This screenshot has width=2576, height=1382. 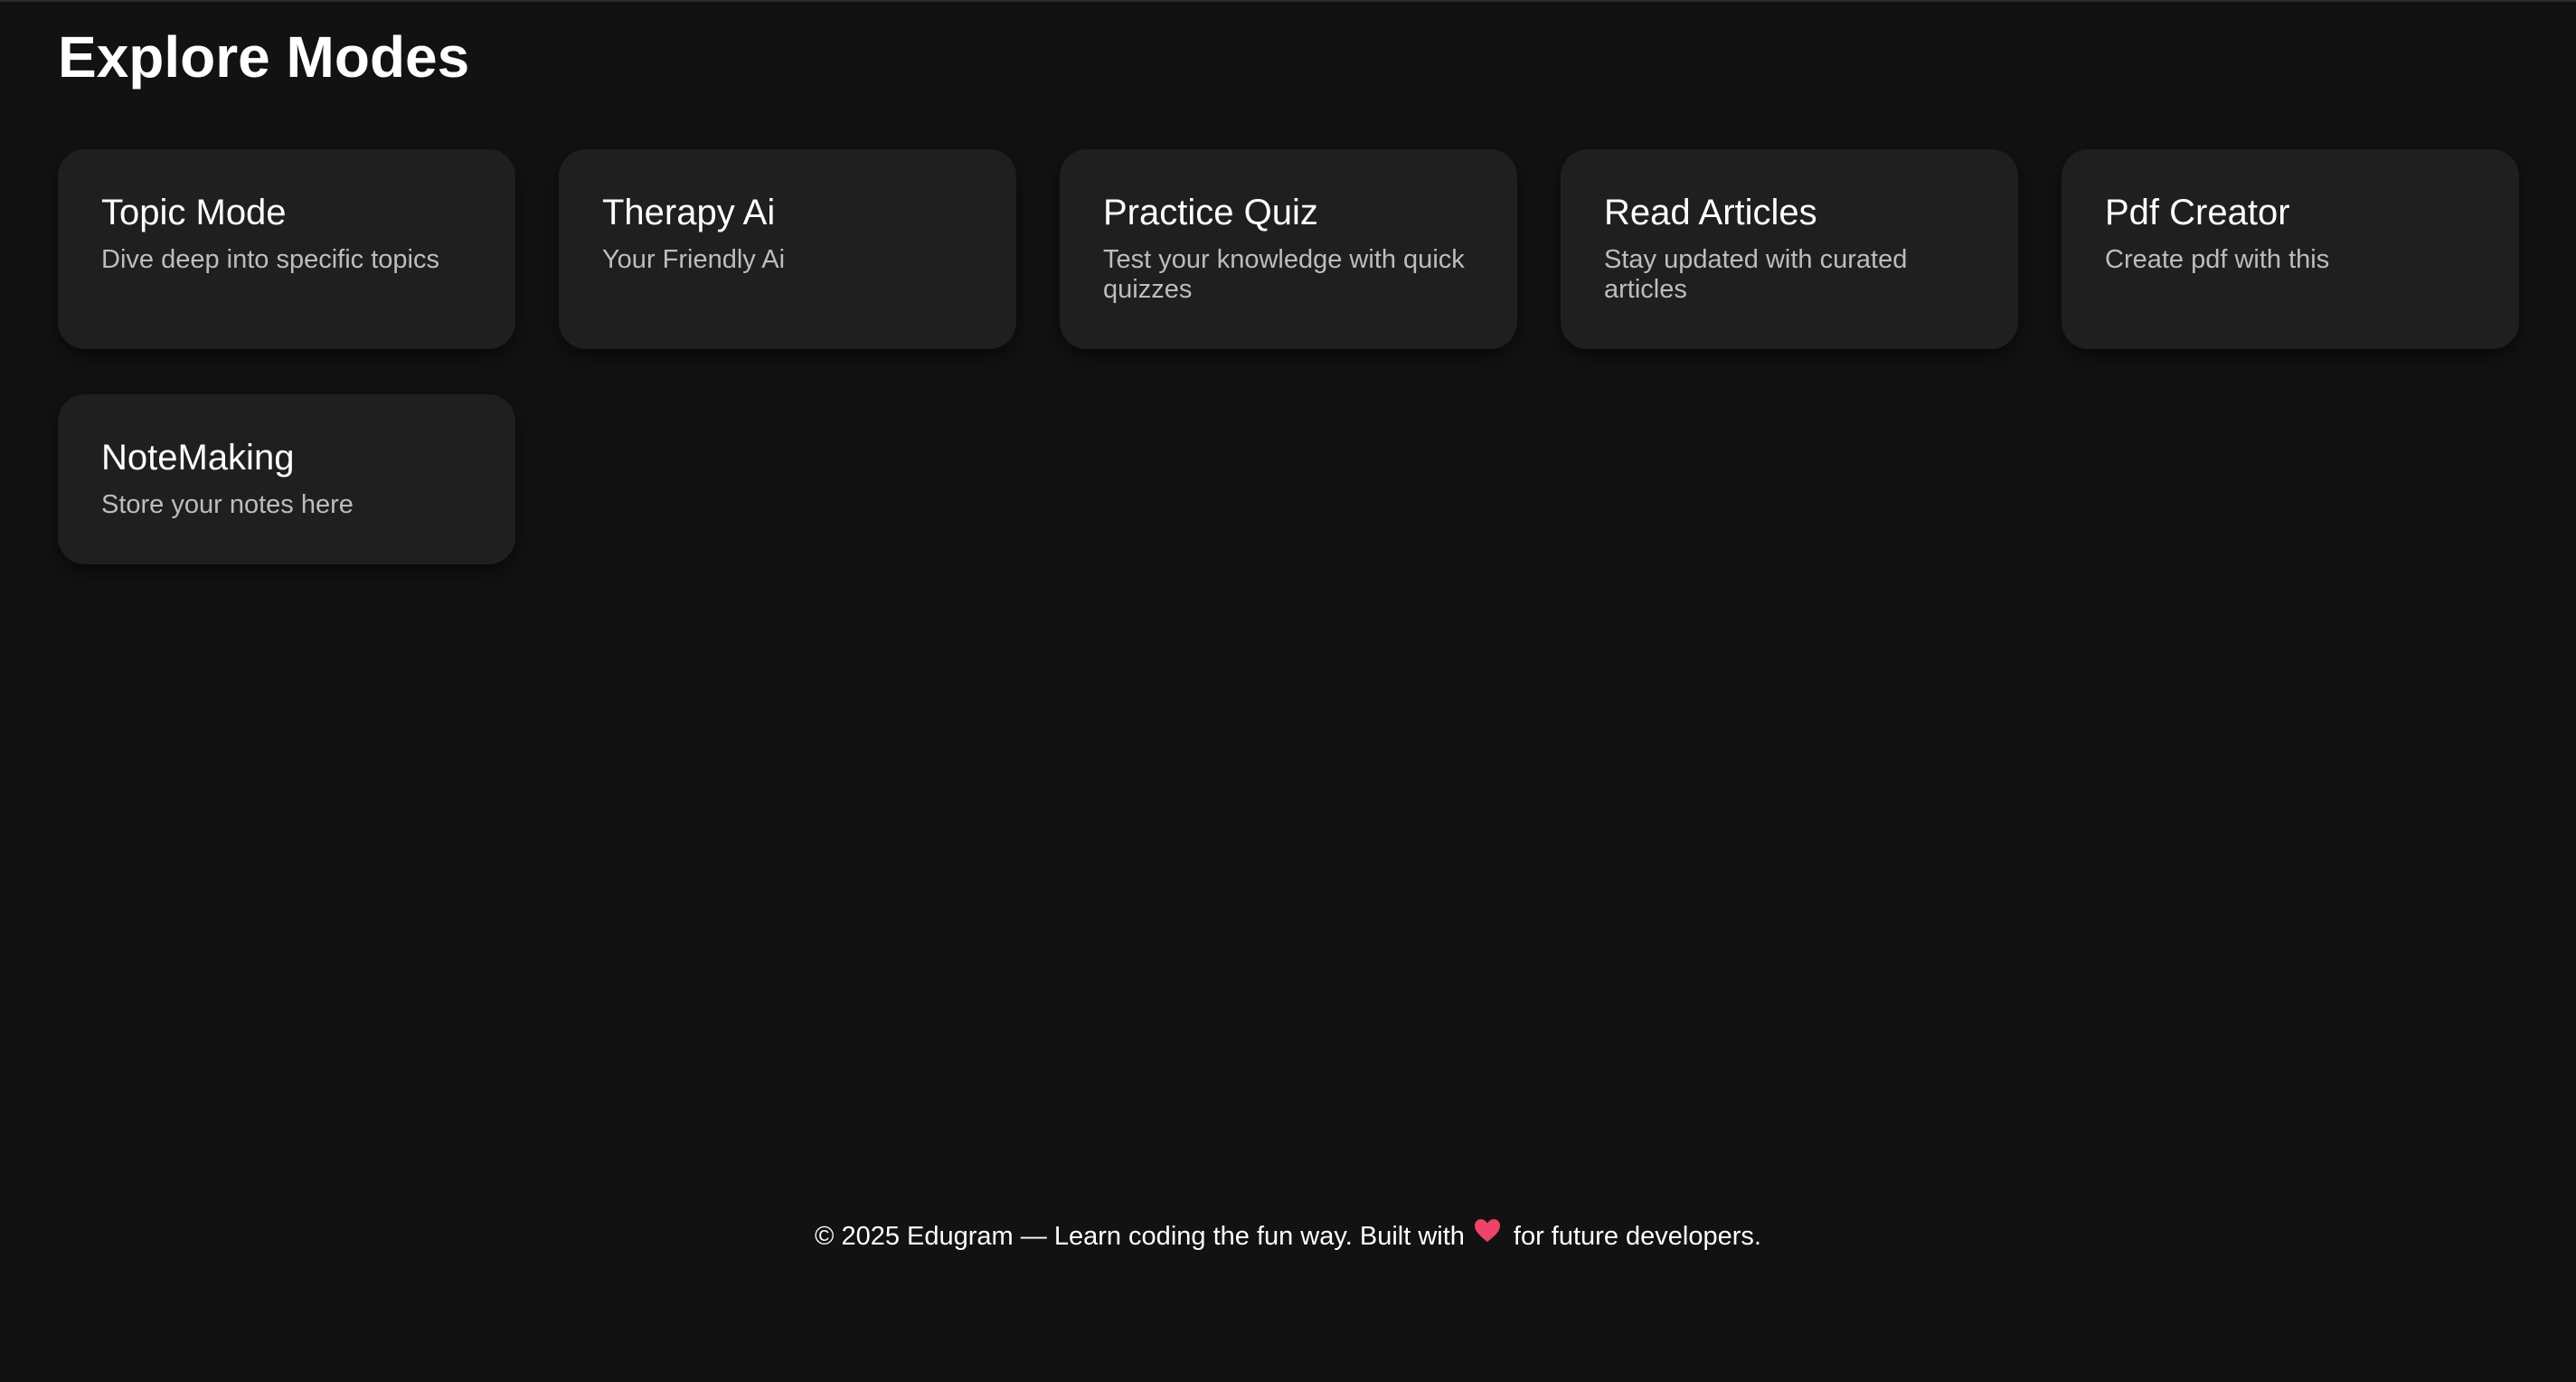 I want to click on card-description: Create pdf with this, so click(x=2217, y=259).